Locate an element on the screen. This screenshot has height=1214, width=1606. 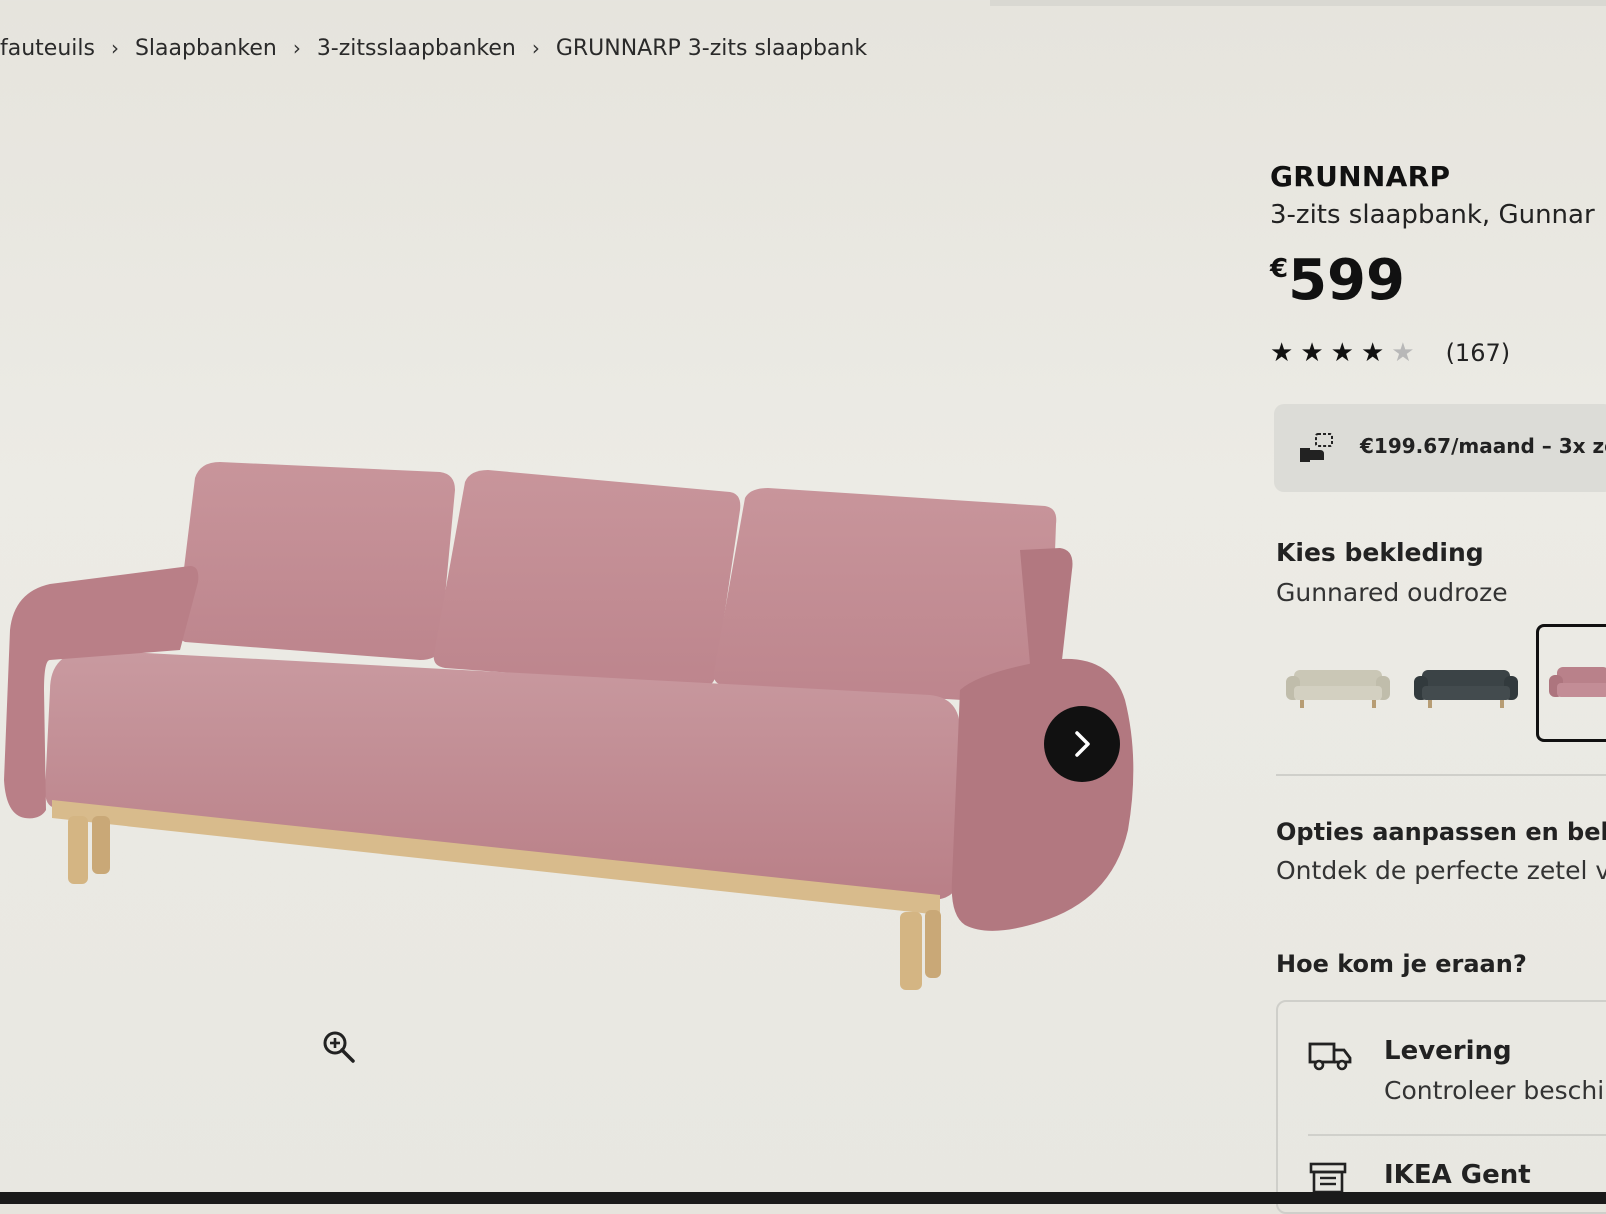
breadcrumb-item-fauteuils: fauteuils is located at coordinates (47, 48).